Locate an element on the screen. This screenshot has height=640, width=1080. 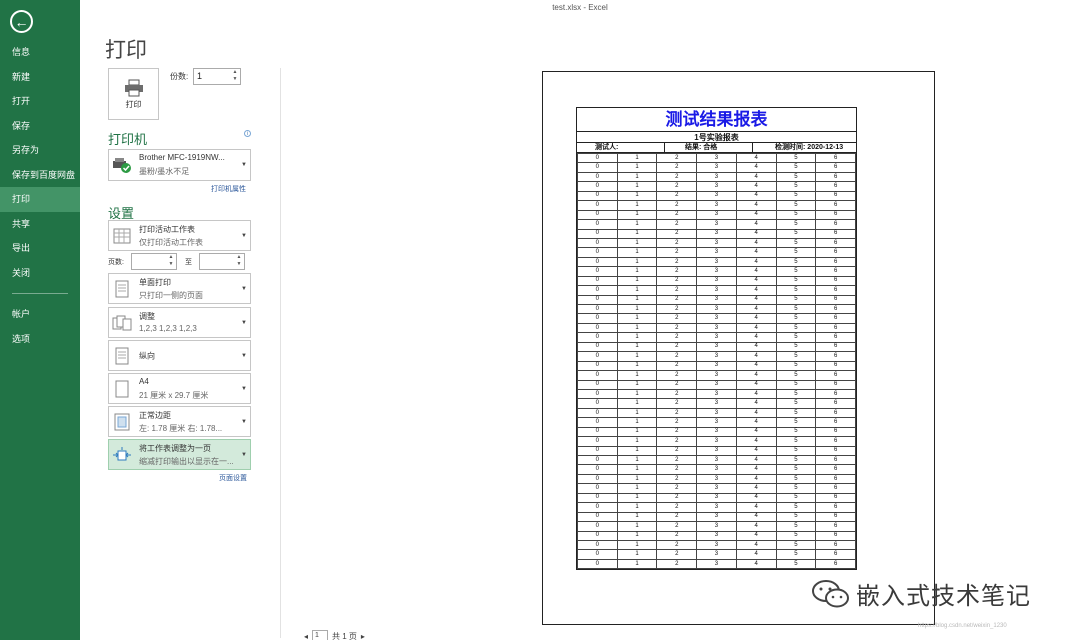
page-setup-link: 页面设置 is located at coordinates (233, 478).